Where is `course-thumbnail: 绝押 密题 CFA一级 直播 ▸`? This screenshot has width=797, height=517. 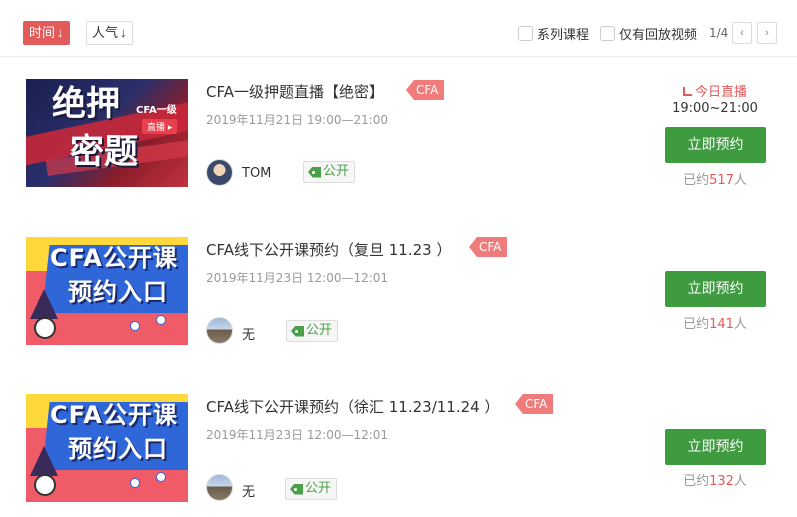
course-thumbnail: 绝押 密题 CFA一级 直播 ▸ is located at coordinates (107, 133).